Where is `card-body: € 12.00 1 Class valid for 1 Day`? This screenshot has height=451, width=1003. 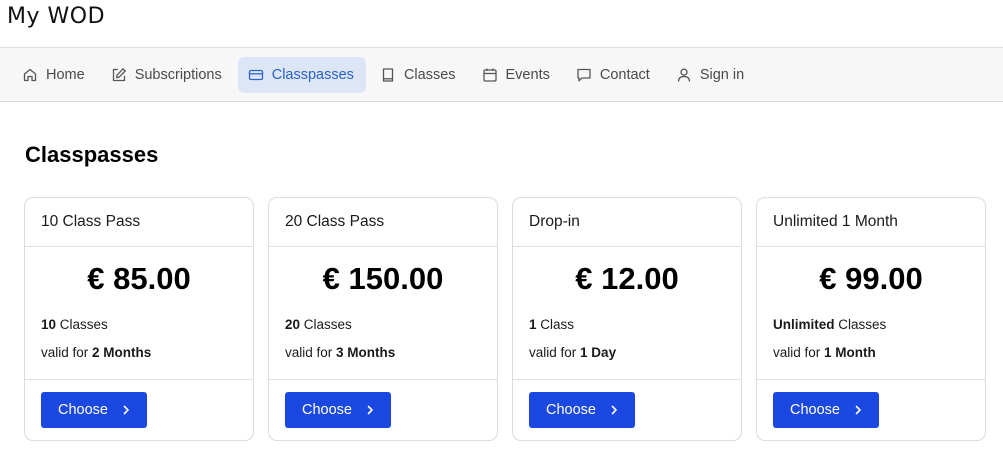 card-body: € 12.00 1 Class valid for 1 Day is located at coordinates (627, 313).